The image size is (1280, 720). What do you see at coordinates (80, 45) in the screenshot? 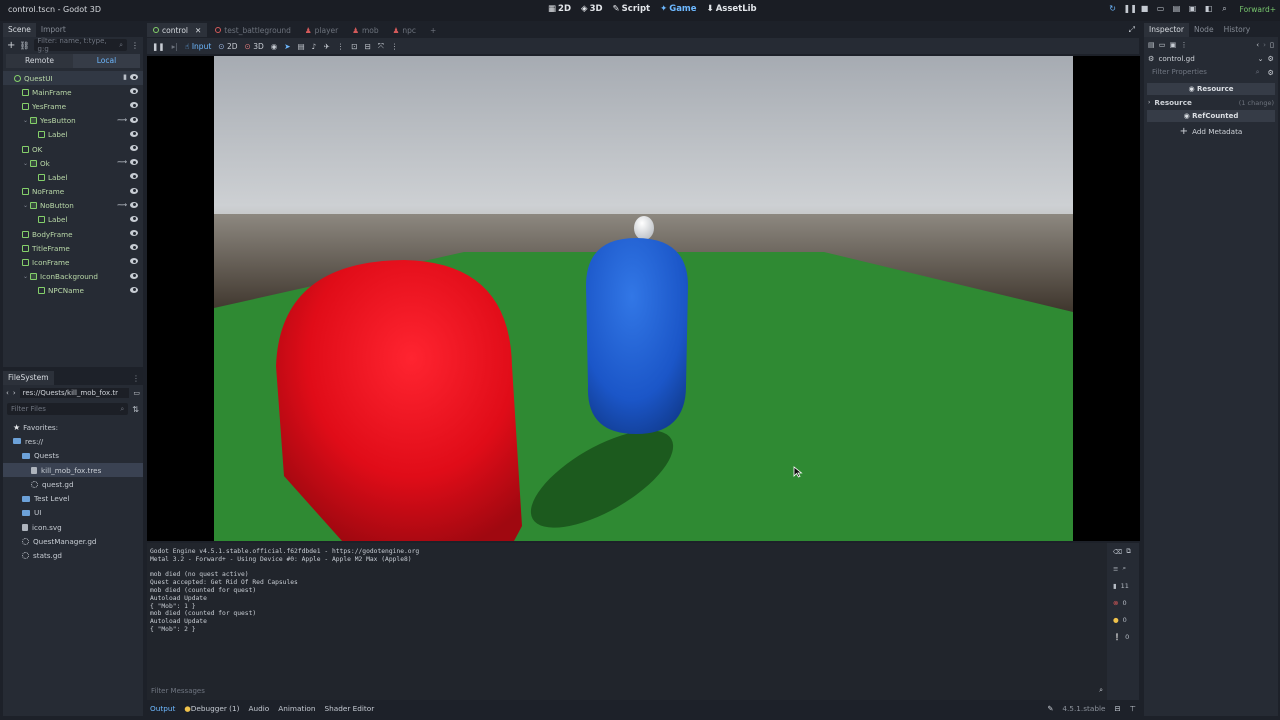
I see `scene-filter-input: Filter: name, t:type, g:g ⌕` at bounding box center [80, 45].